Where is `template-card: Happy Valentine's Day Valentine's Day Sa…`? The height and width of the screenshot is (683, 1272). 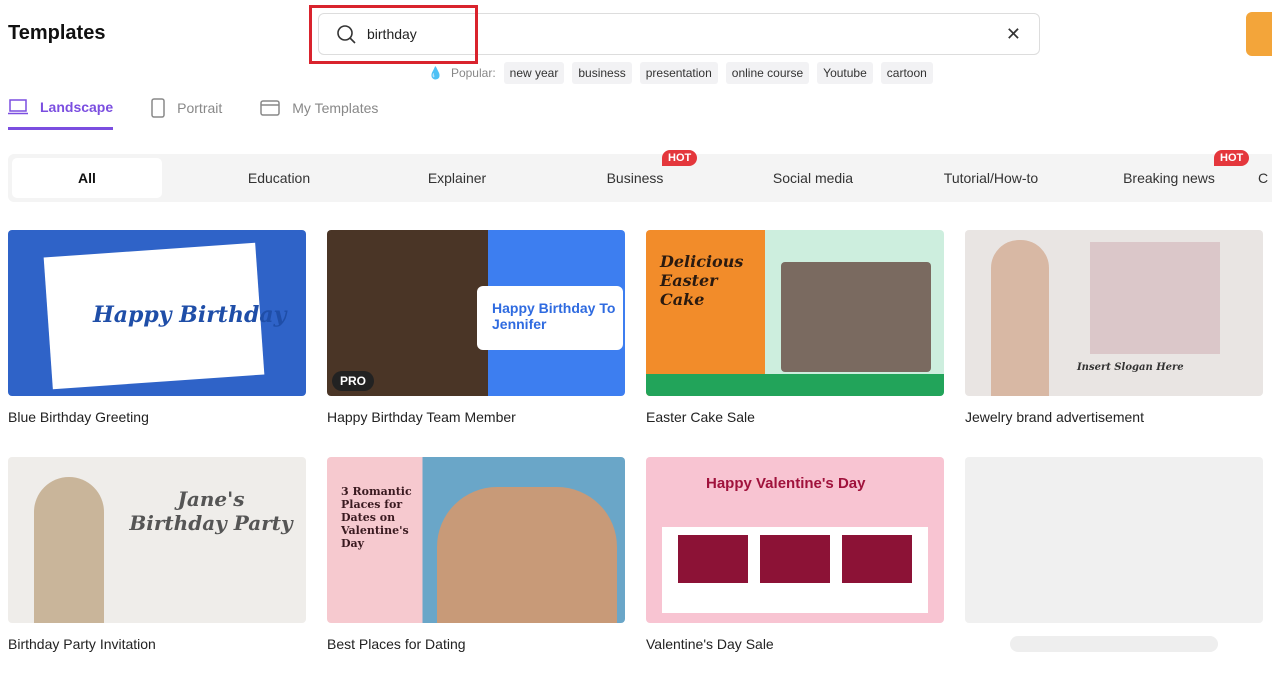
template-card: Happy Valentine's Day Valentine's Day Sa… is located at coordinates (795, 554).